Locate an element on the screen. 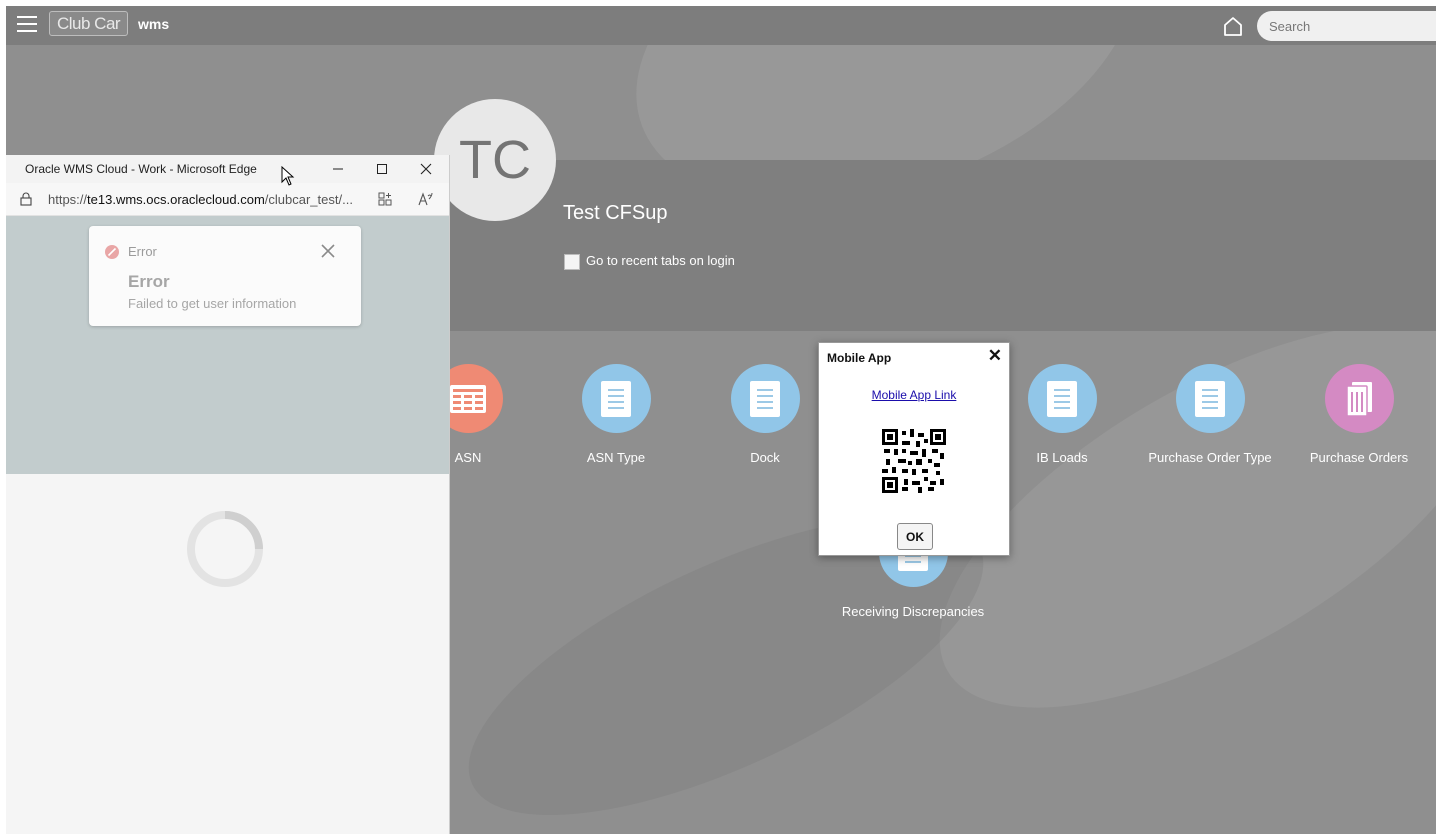  ok-button: OK is located at coordinates (915, 536).